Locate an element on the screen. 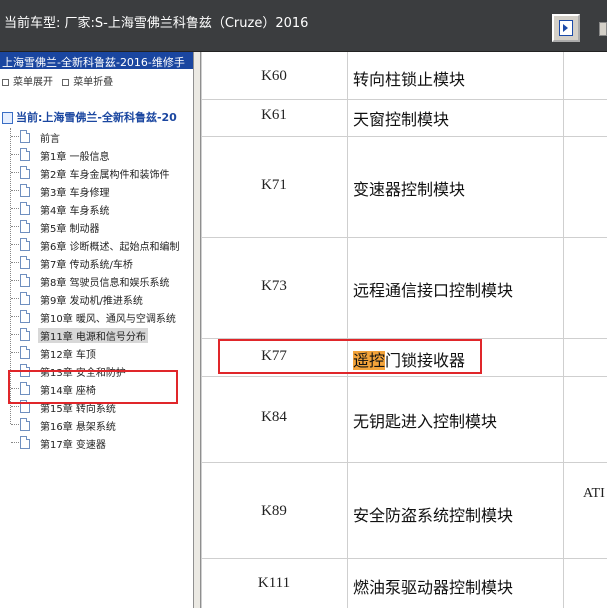 The width and height of the screenshot is (607, 608). tree-item-ch9: 第9章 发动机/推进系统 is located at coordinates (96, 299).